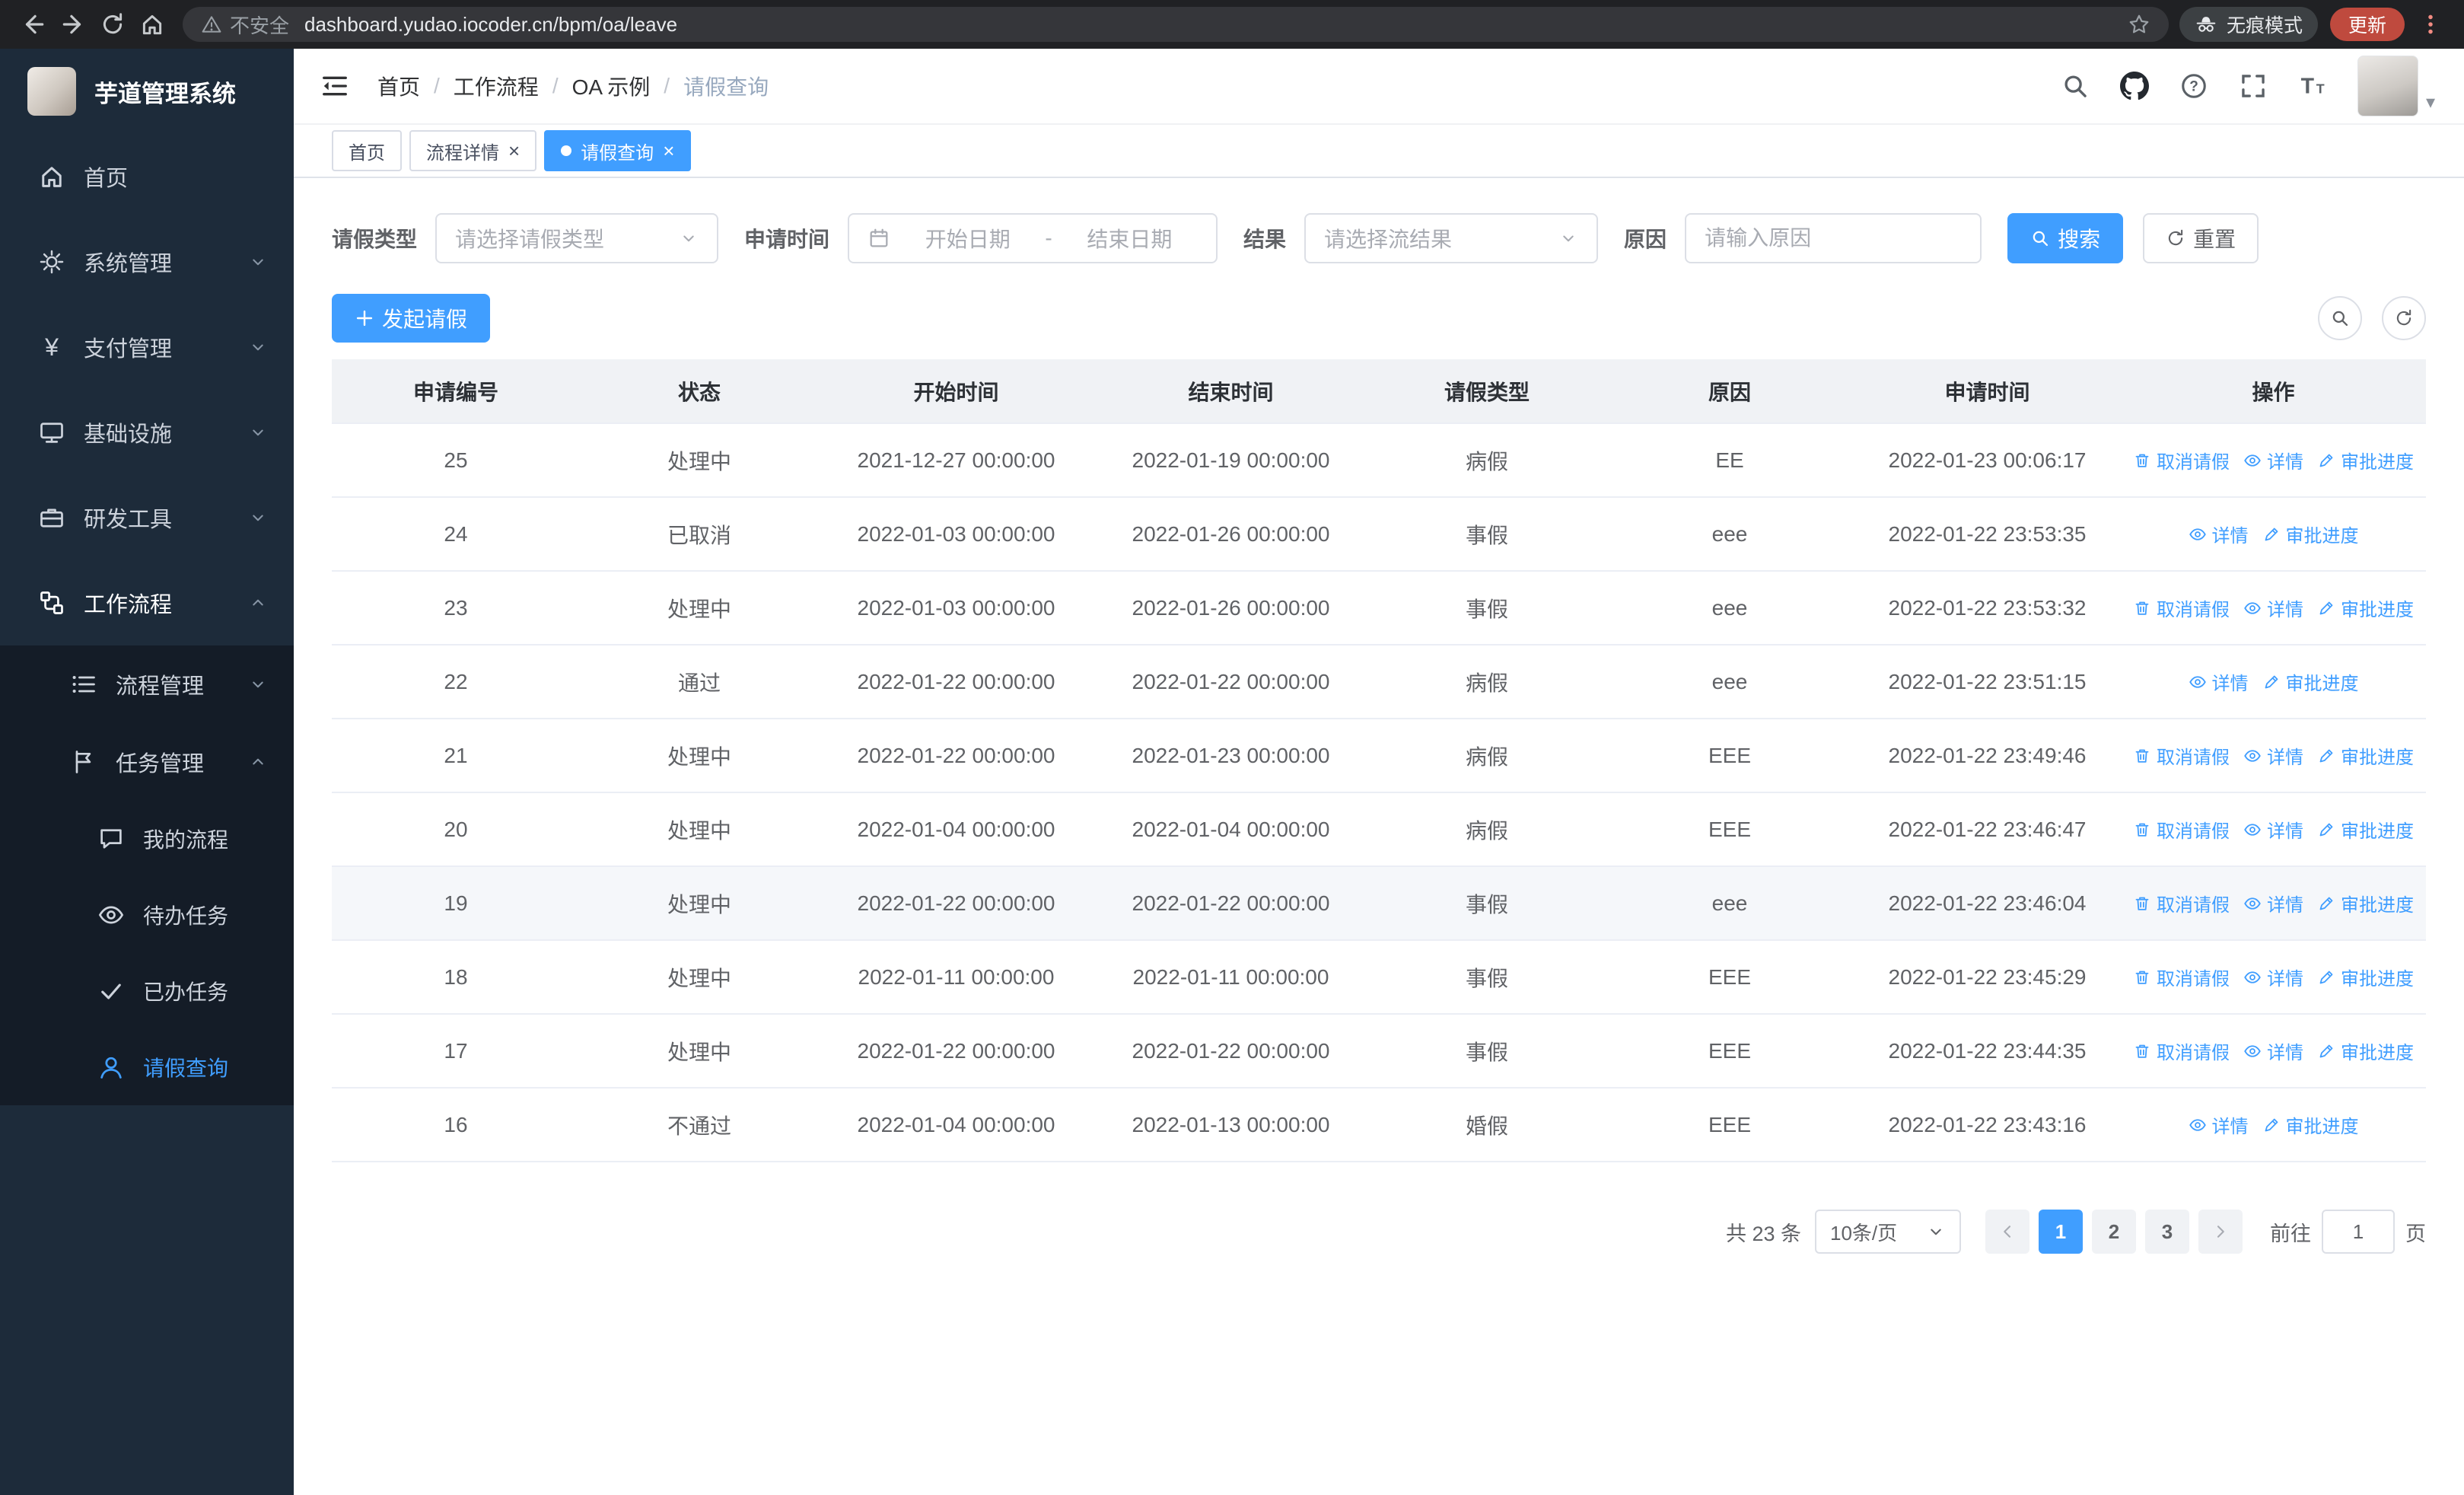 The height and width of the screenshot is (1495, 2464). What do you see at coordinates (1987, 756) in the screenshot?
I see `apply-time-cell: 2022-01-22 23:49:46` at bounding box center [1987, 756].